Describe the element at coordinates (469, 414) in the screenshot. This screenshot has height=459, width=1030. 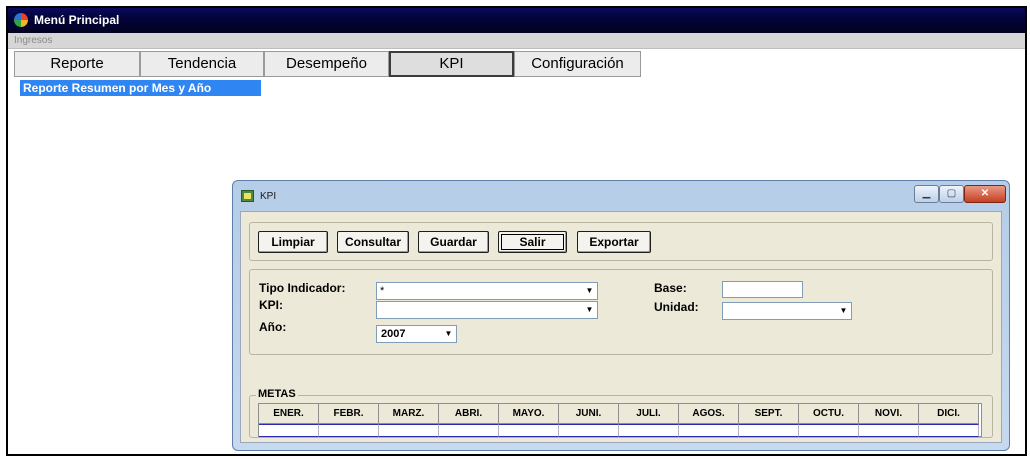
I see `metas-column-header: ABRI.` at that location.